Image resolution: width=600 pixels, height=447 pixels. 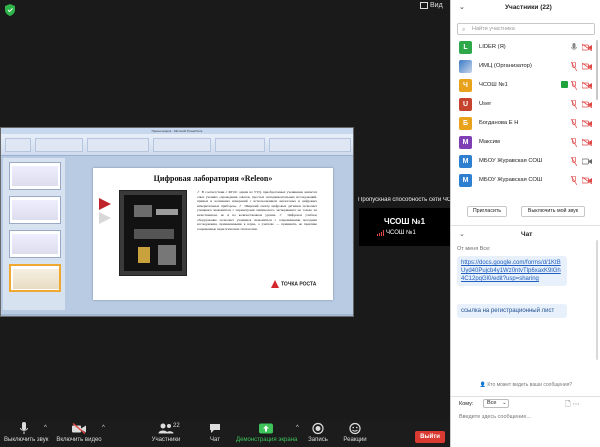 What do you see at coordinates (176, 426) in the screenshot?
I see `participants-count: 22` at bounding box center [176, 426].